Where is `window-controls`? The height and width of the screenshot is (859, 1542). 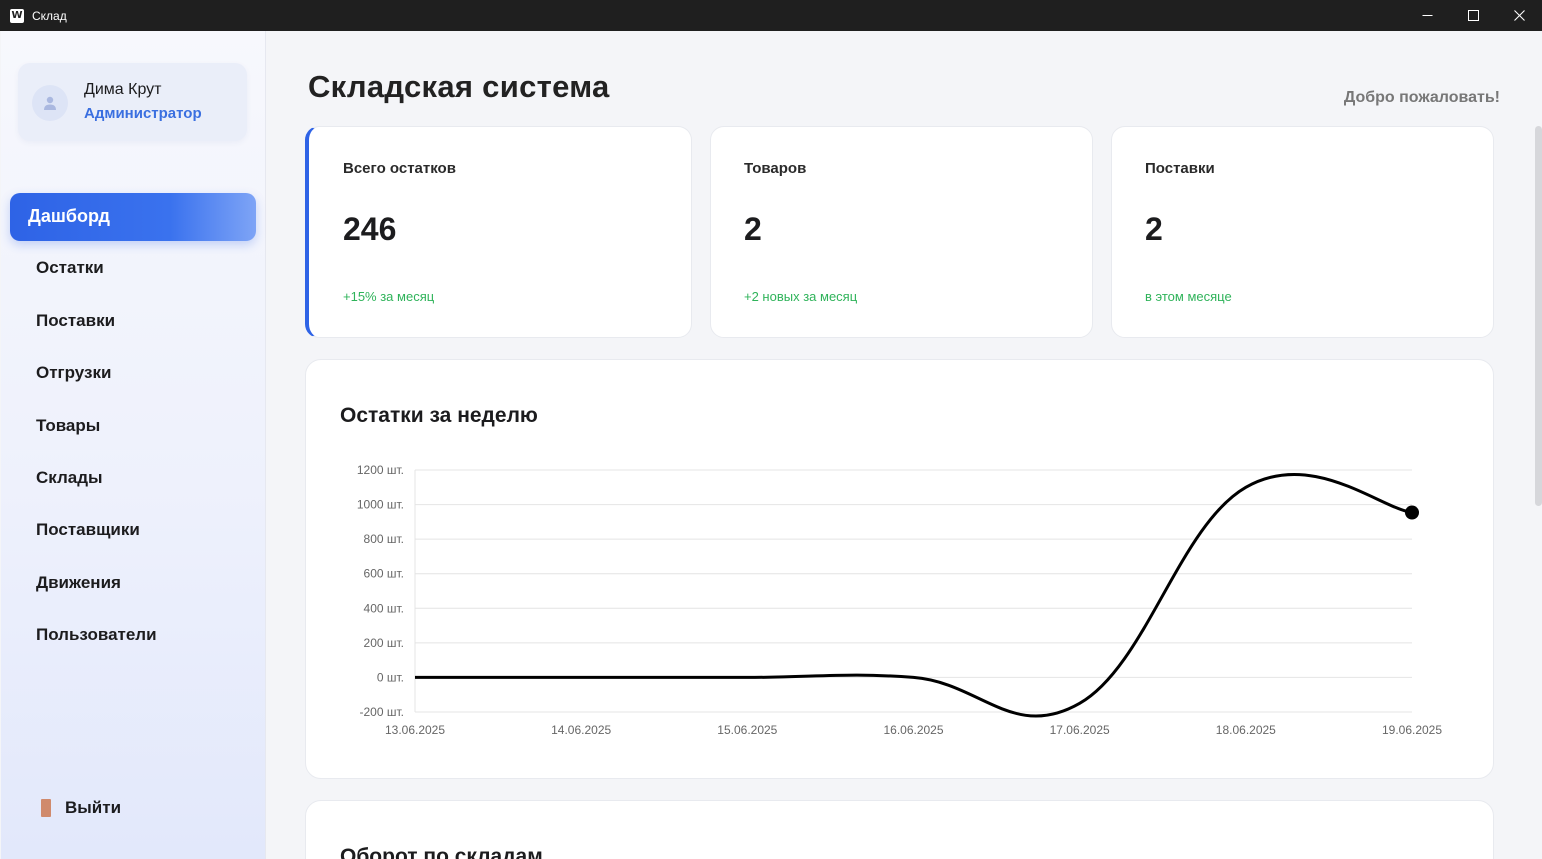 window-controls is located at coordinates (1473, 15).